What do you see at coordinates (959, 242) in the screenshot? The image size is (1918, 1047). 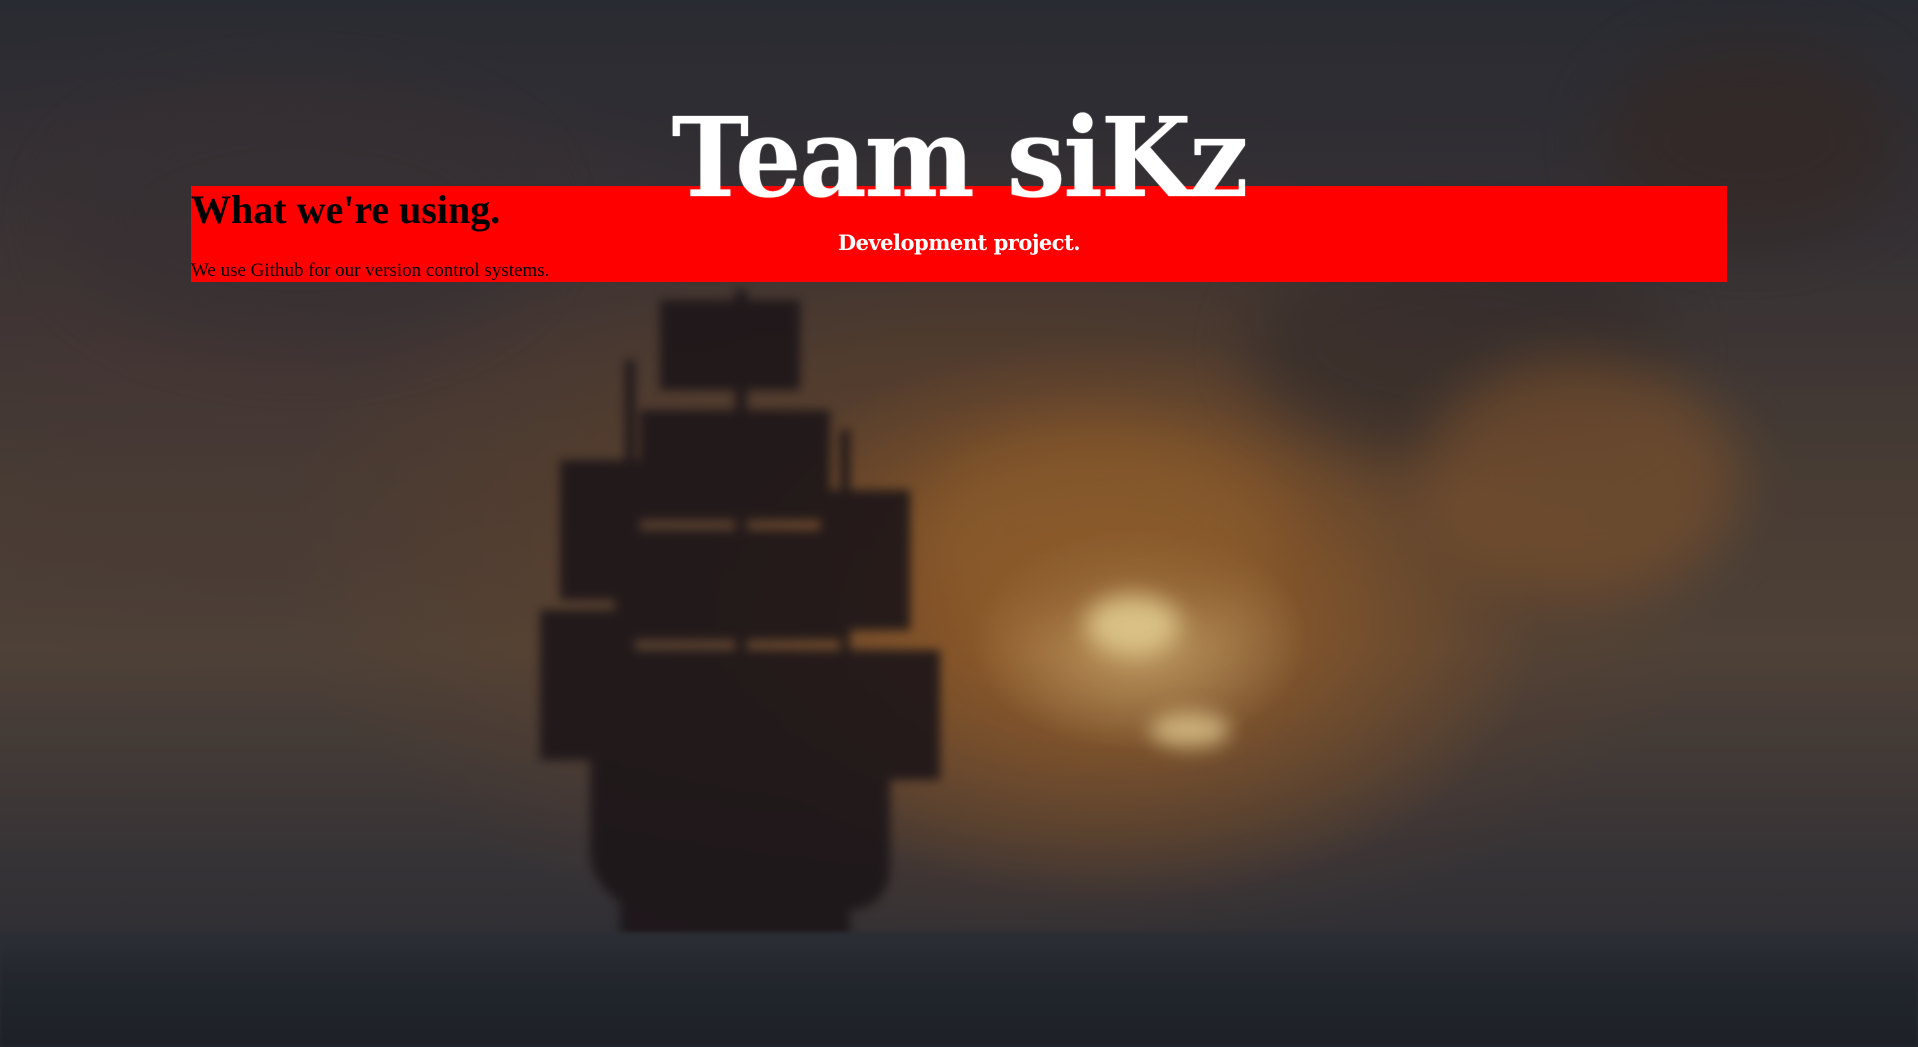 I see `site-subtitle: Development project.` at bounding box center [959, 242].